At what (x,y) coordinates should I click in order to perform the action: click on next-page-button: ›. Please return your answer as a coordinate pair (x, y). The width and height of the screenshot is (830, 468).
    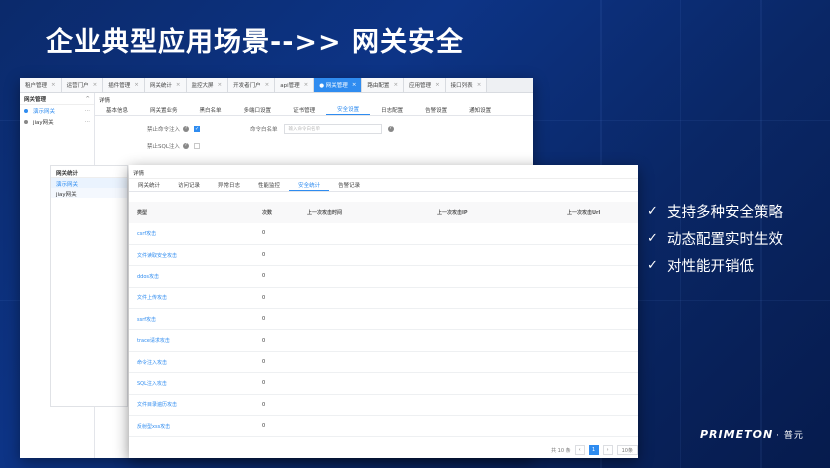
    Looking at the image, I should click on (607, 450).